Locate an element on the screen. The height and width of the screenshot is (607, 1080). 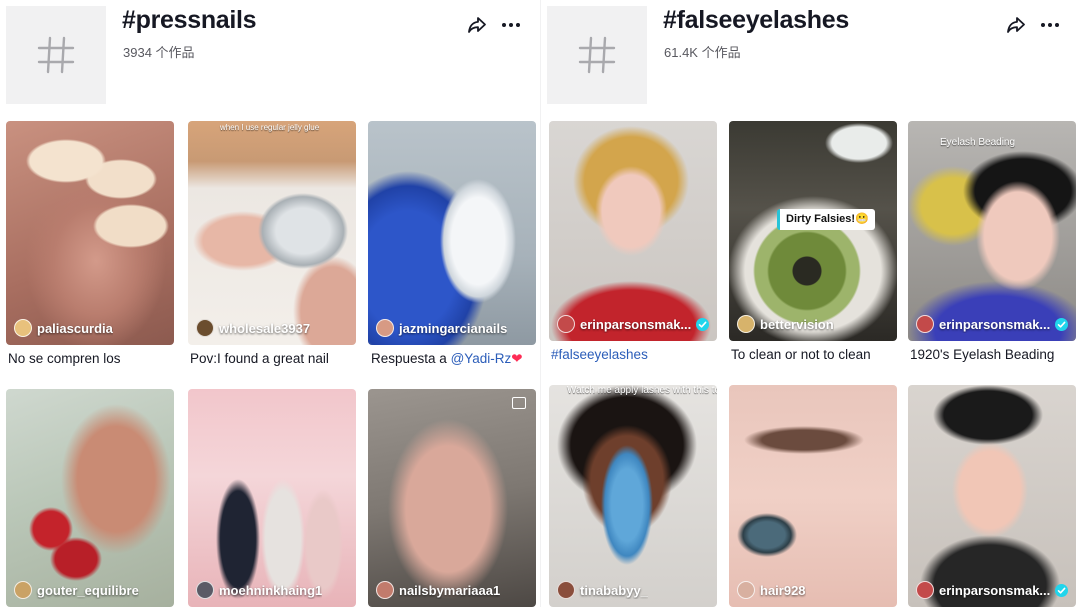
video-card: hair928 is located at coordinates (813, 496).